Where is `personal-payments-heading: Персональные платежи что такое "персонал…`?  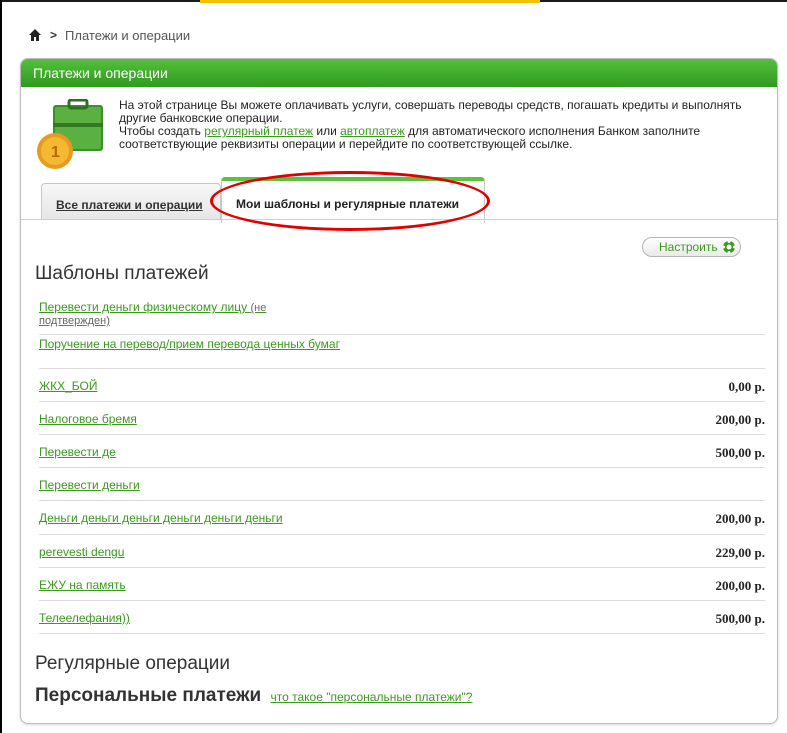
personal-payments-heading: Персональные платежи что такое "персонал… is located at coordinates (253, 696).